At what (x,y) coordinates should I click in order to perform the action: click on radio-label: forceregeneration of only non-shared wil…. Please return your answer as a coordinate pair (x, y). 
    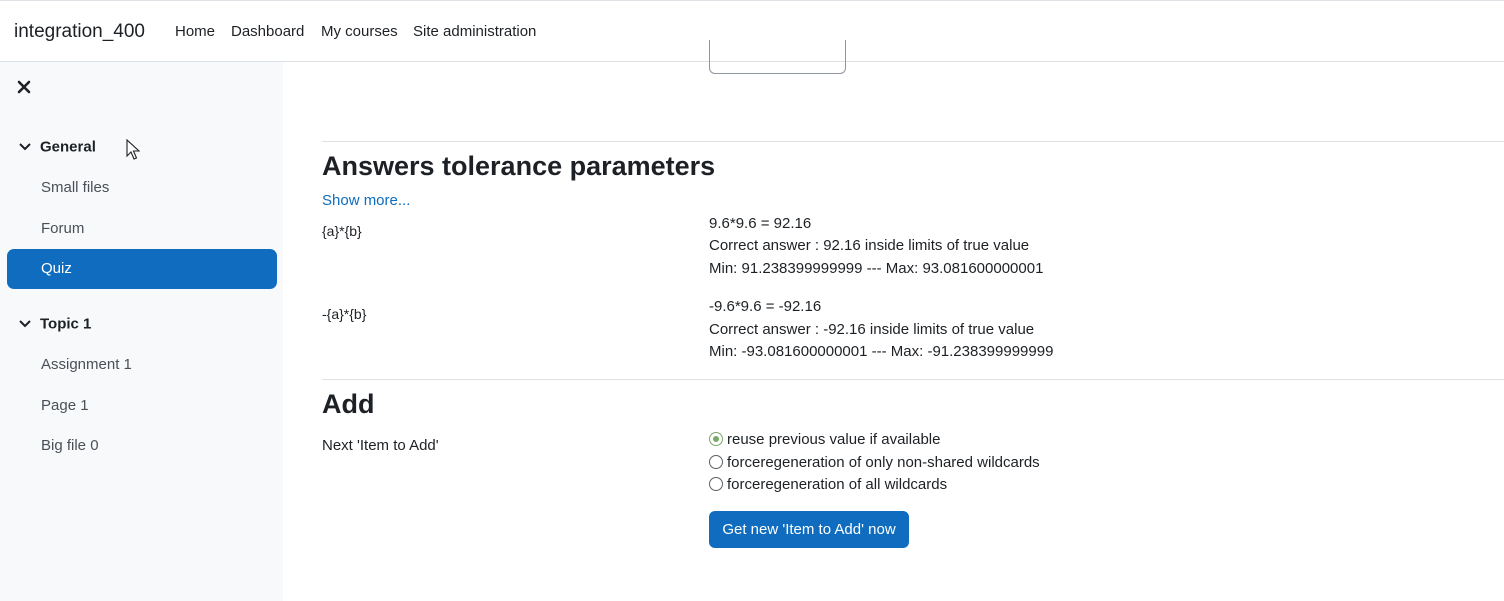
    Looking at the image, I should click on (883, 462).